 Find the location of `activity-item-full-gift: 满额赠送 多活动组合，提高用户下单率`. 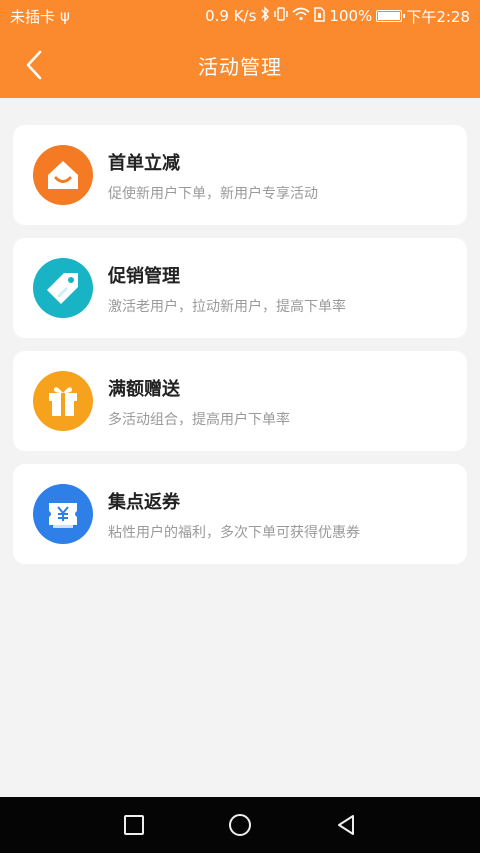

activity-item-full-gift: 满额赠送 多活动组合，提高用户下单率 is located at coordinates (240, 401).